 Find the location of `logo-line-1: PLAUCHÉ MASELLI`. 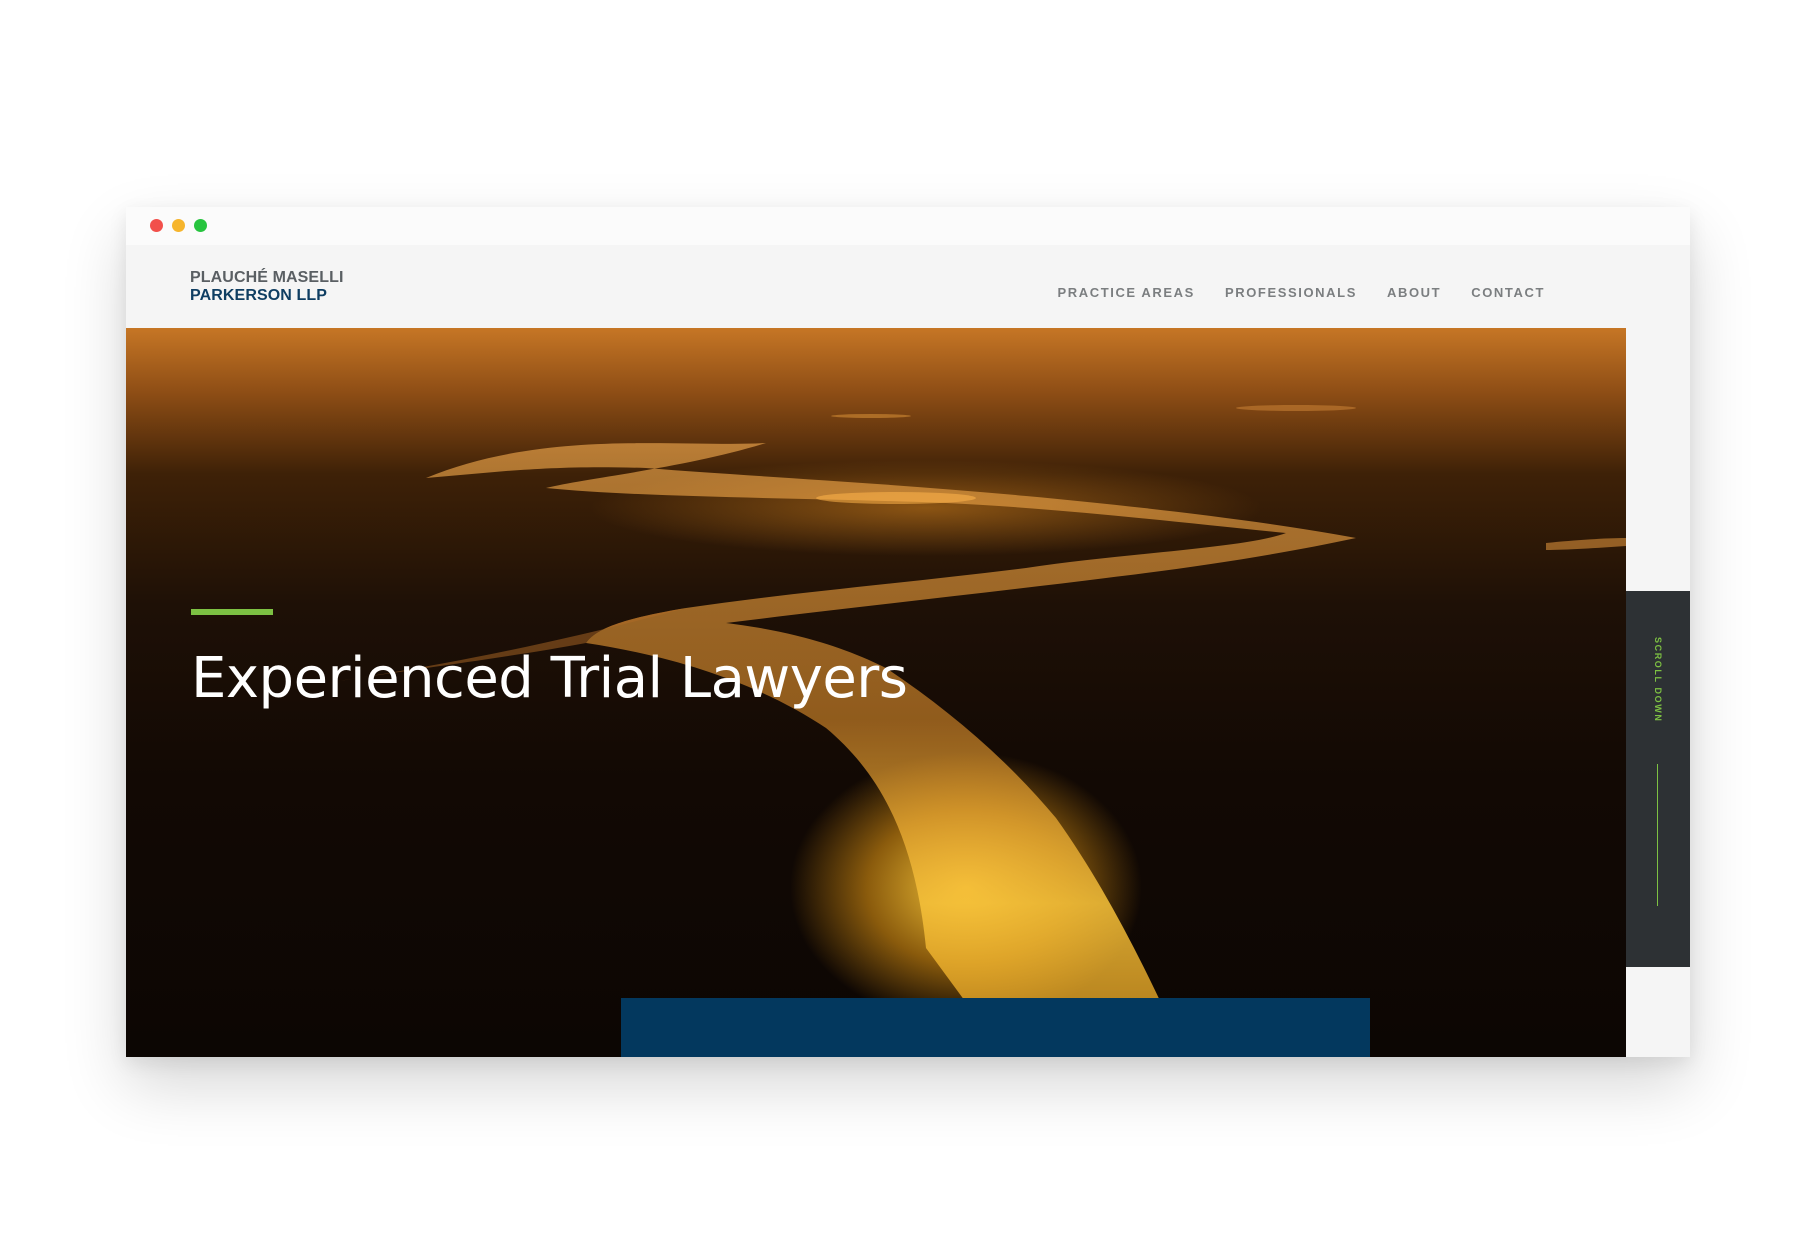

logo-line-1: PLAUCHÉ MASELLI is located at coordinates (267, 277).